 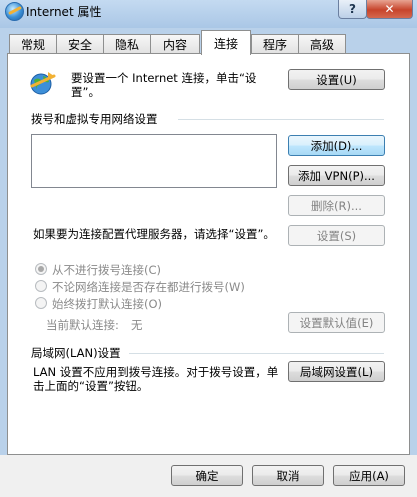 What do you see at coordinates (41, 269) in the screenshot?
I see `radio-never-dial` at bounding box center [41, 269].